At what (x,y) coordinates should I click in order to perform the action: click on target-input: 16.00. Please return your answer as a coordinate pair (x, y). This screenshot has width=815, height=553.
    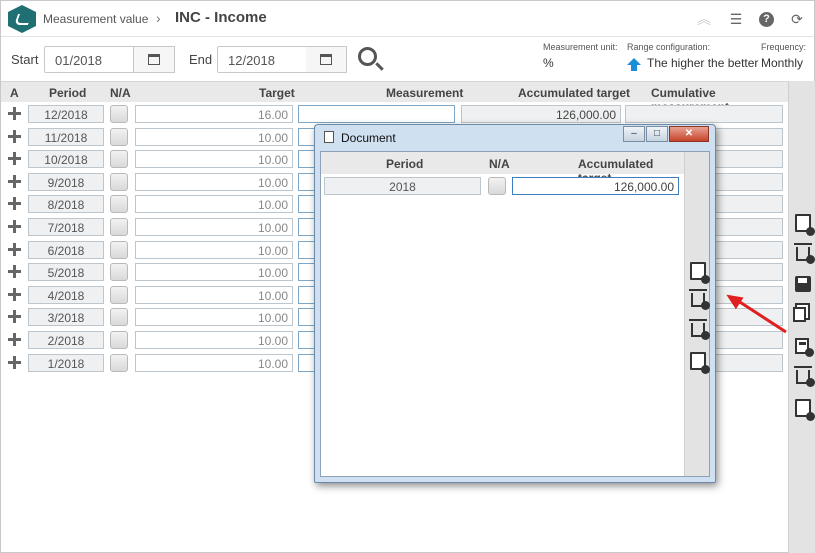
    Looking at the image, I should click on (214, 114).